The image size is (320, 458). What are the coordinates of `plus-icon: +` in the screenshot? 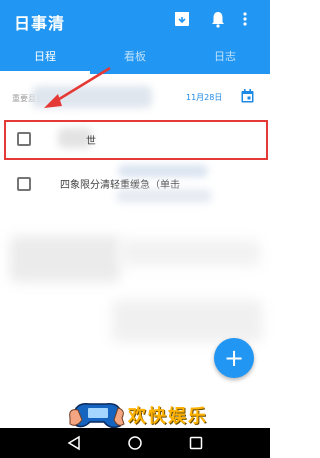 It's located at (234, 358).